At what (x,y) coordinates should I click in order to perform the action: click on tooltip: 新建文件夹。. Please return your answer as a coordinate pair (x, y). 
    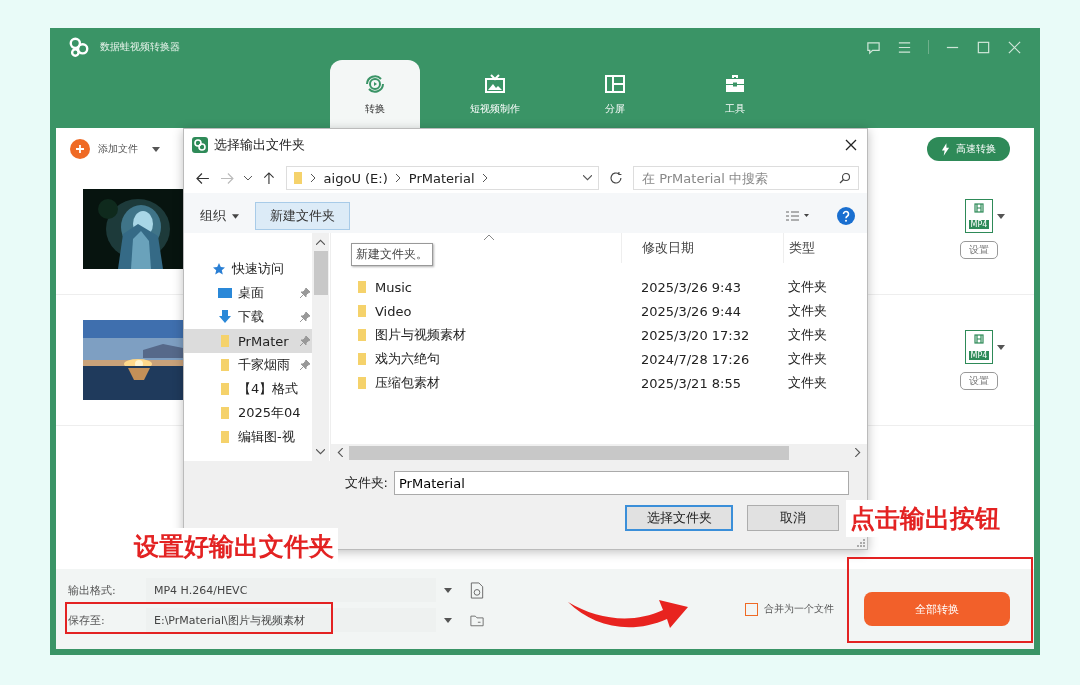
    Looking at the image, I should click on (392, 254).